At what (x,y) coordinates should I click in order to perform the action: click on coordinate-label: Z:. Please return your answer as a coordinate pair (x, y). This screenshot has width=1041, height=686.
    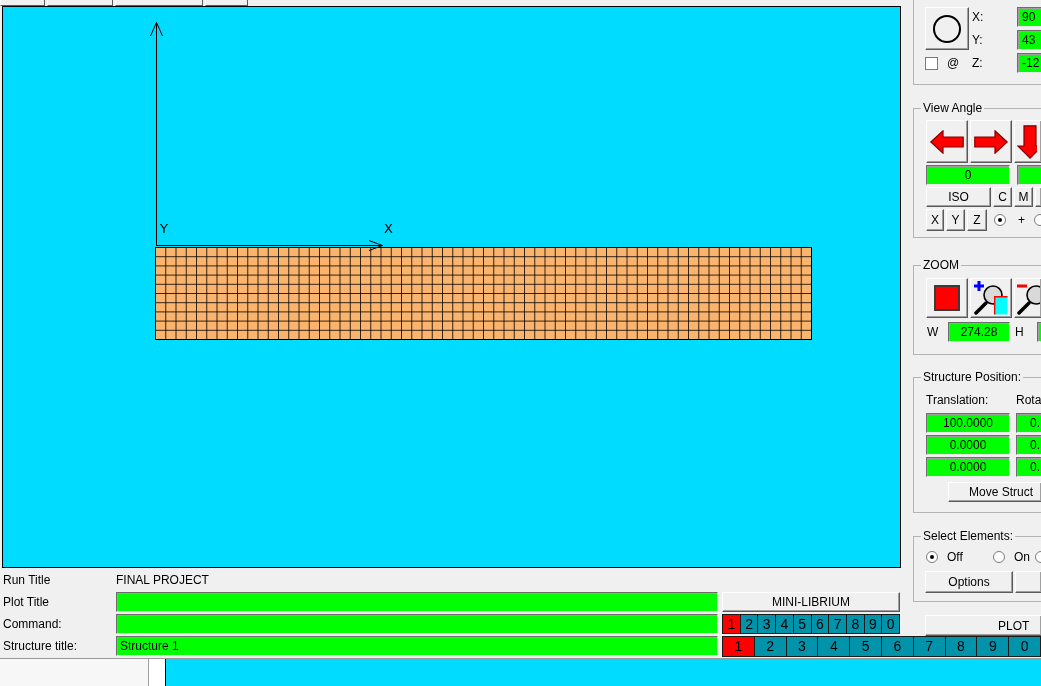
    Looking at the image, I should click on (977, 63).